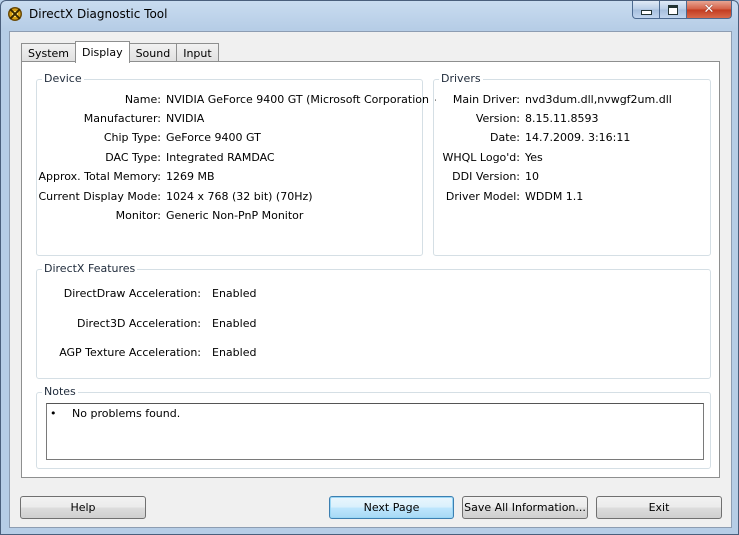  Describe the element at coordinates (486, 176) in the screenshot. I see `field-label: DDI Version:` at that location.